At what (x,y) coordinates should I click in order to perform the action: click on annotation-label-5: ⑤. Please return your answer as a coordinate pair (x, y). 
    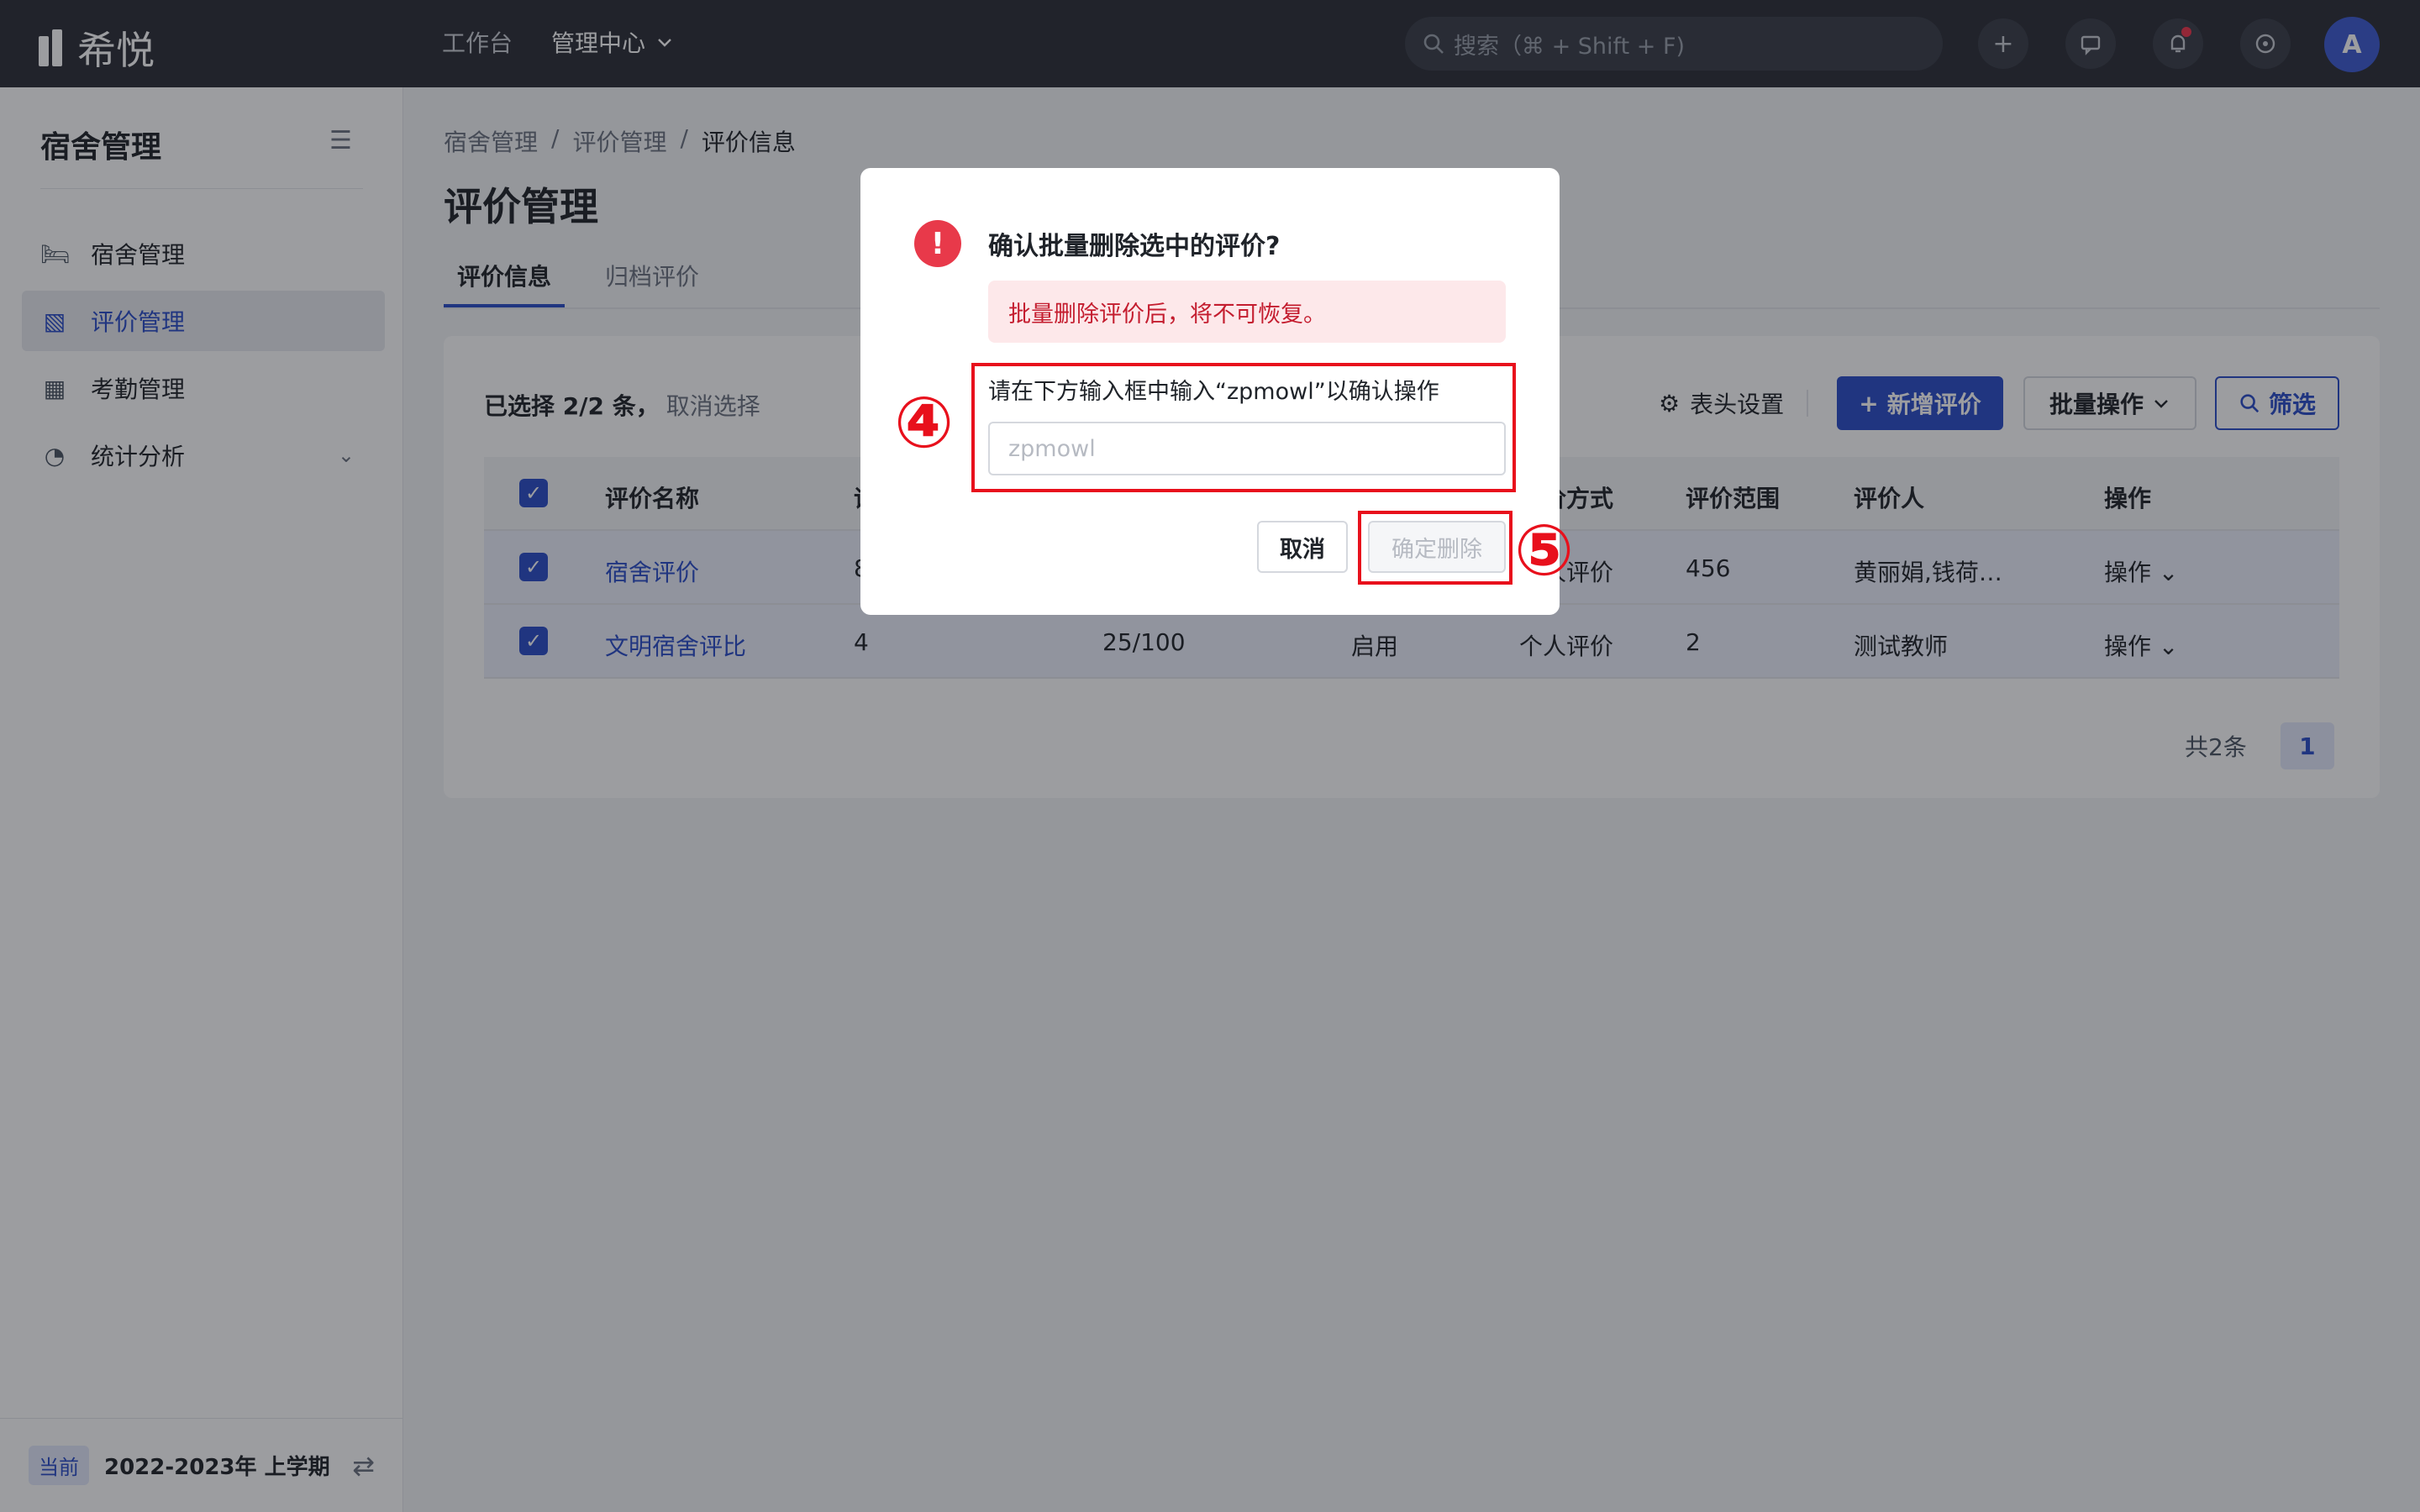
    Looking at the image, I should click on (1544, 550).